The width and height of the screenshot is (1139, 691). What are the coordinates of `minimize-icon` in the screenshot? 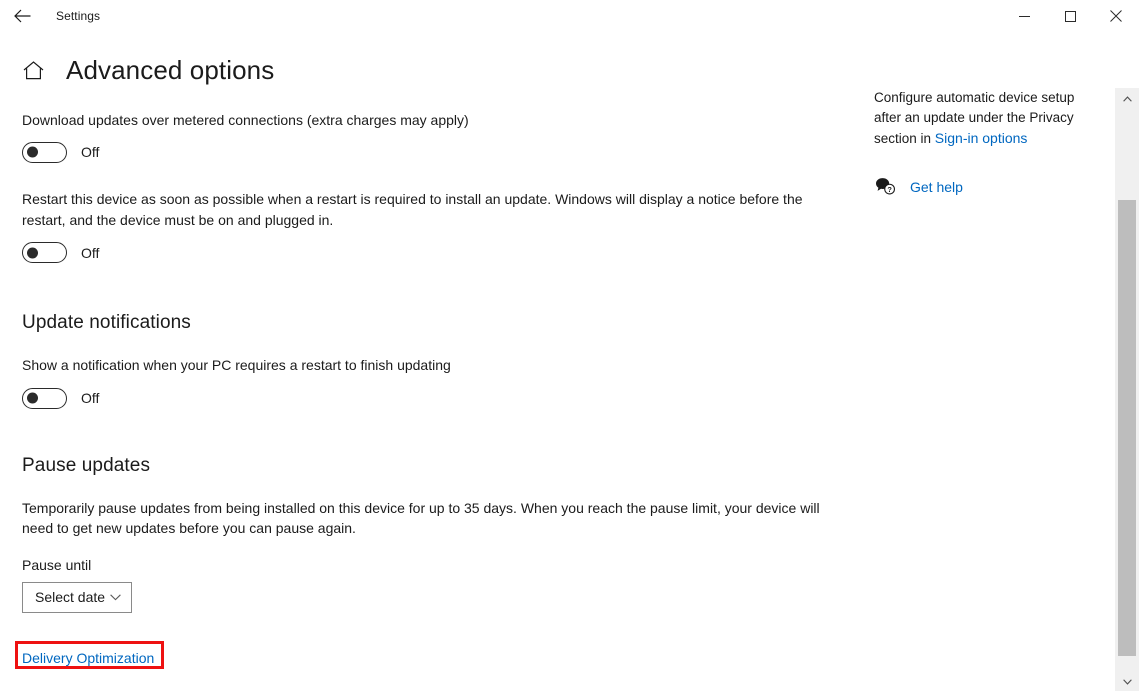 It's located at (1024, 16).